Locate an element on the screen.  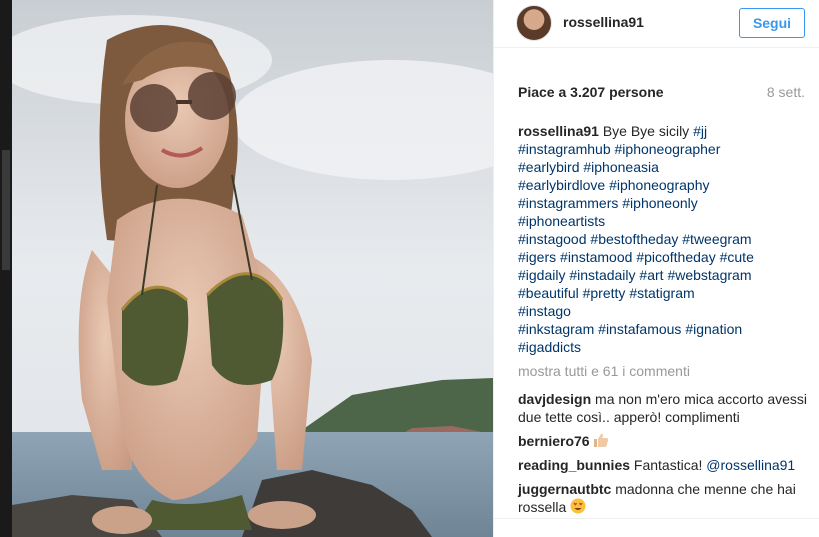
hashtag: #cute is located at coordinates (737, 257).